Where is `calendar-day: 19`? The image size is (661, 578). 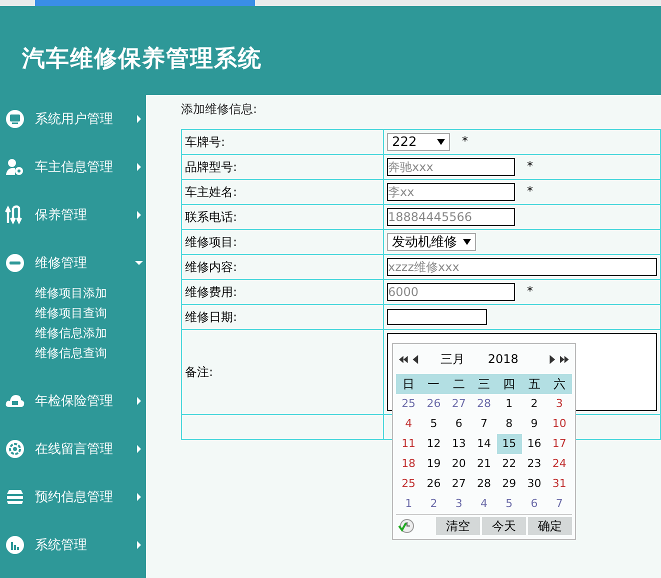 calendar-day: 19 is located at coordinates (433, 464).